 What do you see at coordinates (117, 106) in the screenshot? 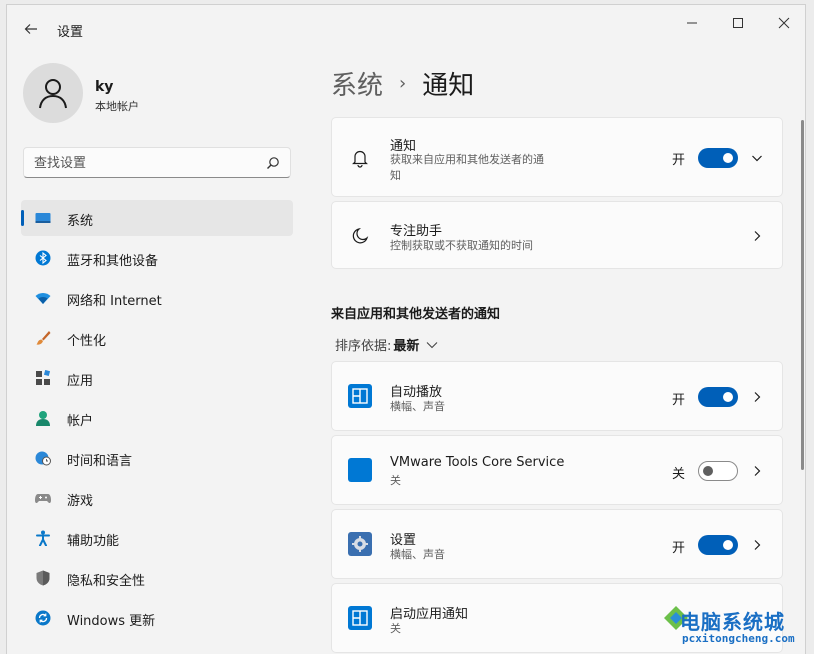
I see `account-type: 本地帐户` at bounding box center [117, 106].